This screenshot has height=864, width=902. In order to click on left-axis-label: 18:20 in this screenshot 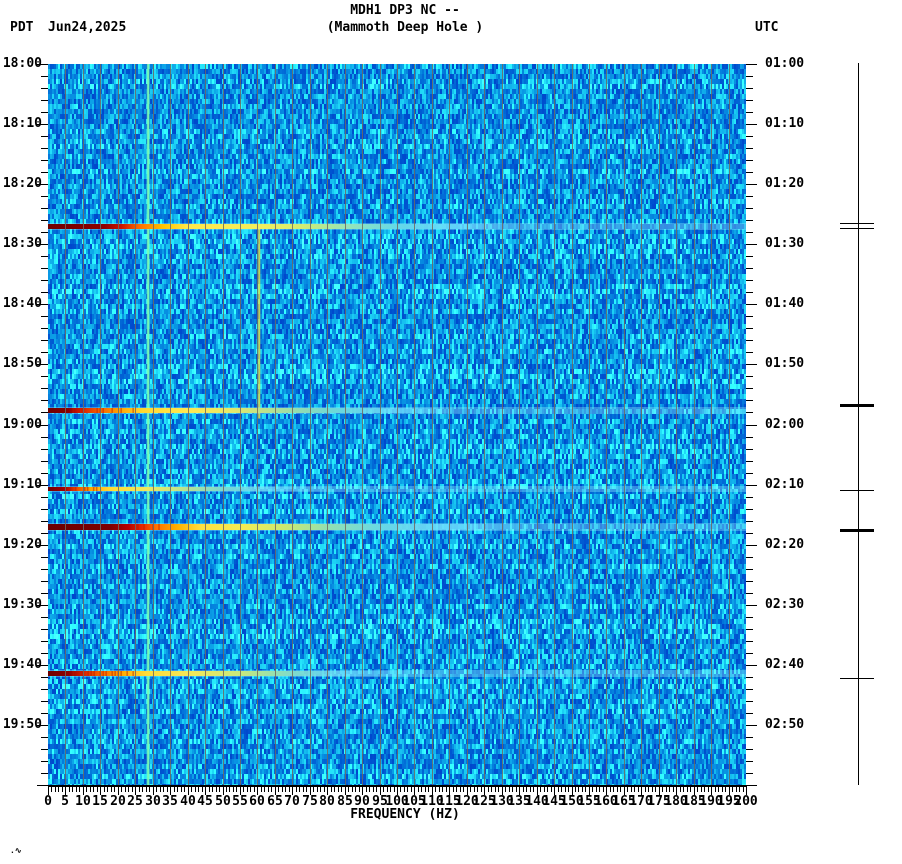, I will do `click(22, 183)`.